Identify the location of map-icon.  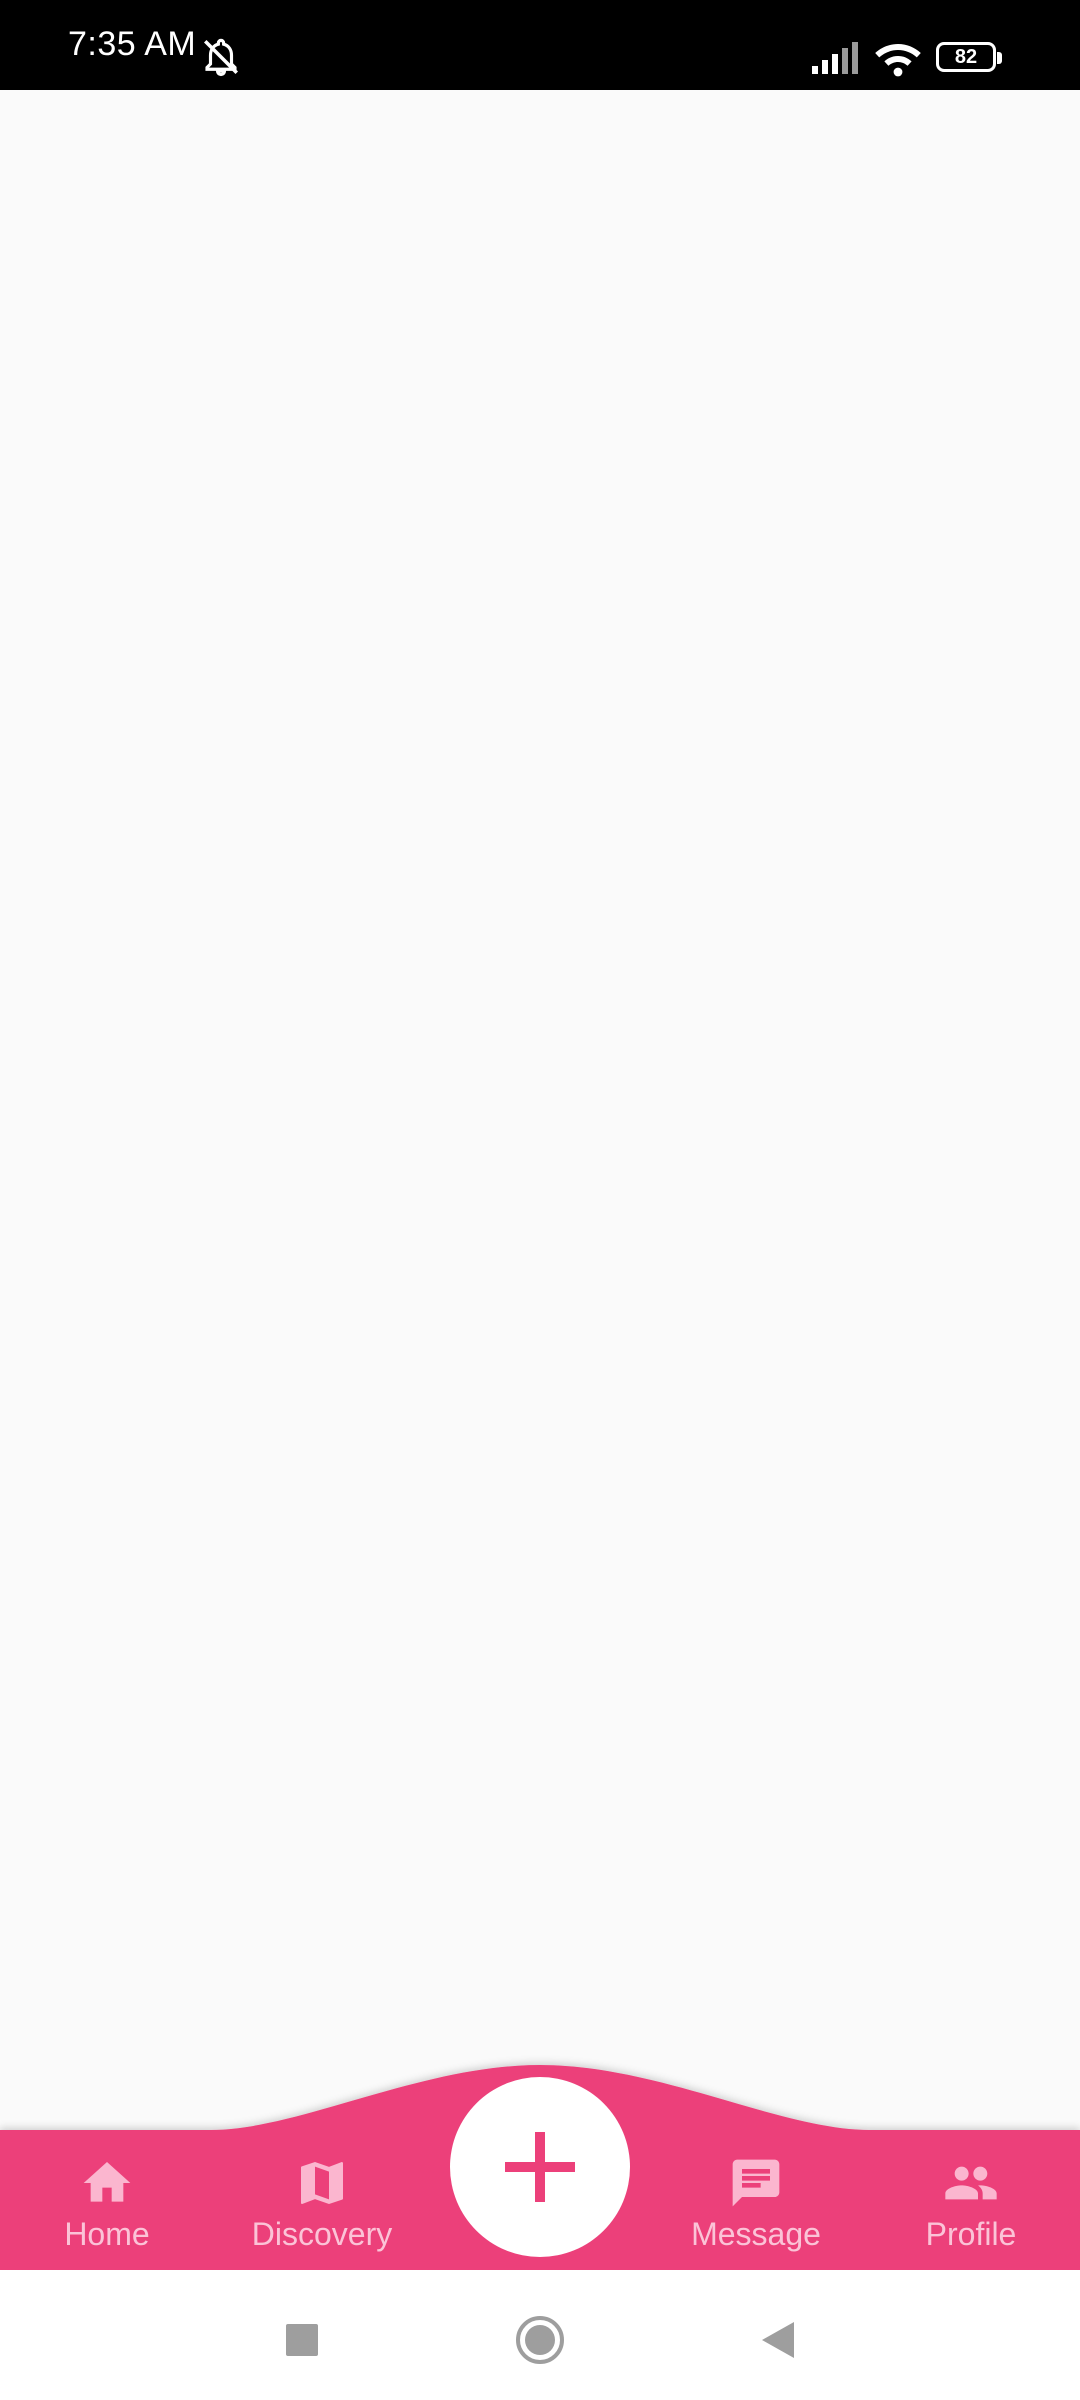
(322, 2183).